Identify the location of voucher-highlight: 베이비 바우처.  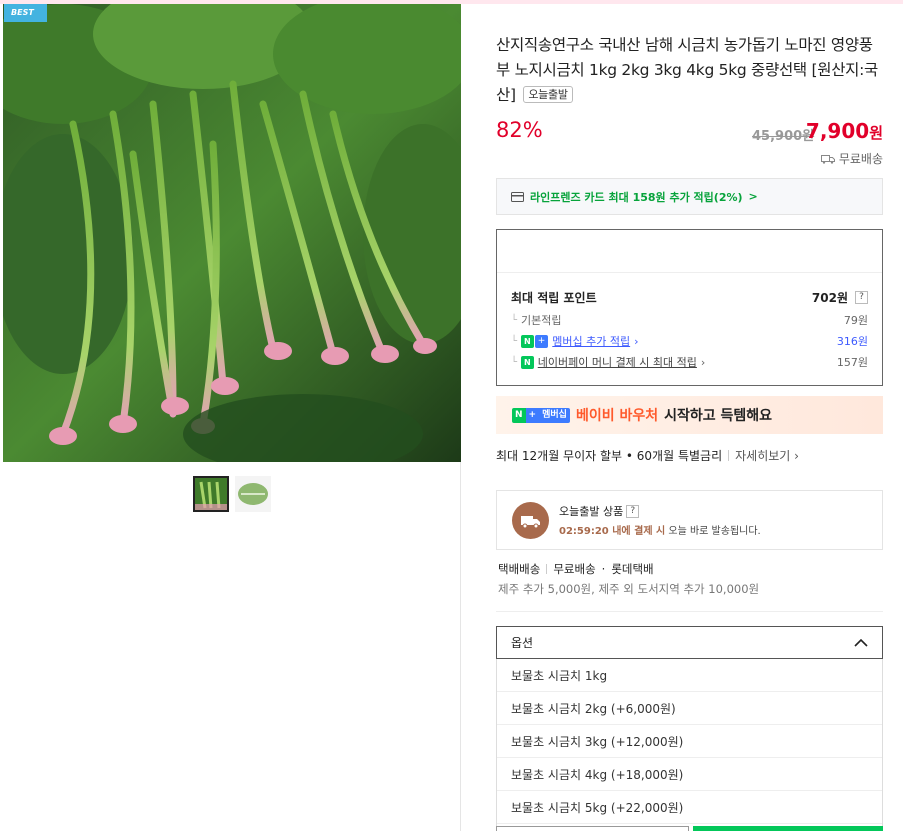
(617, 416).